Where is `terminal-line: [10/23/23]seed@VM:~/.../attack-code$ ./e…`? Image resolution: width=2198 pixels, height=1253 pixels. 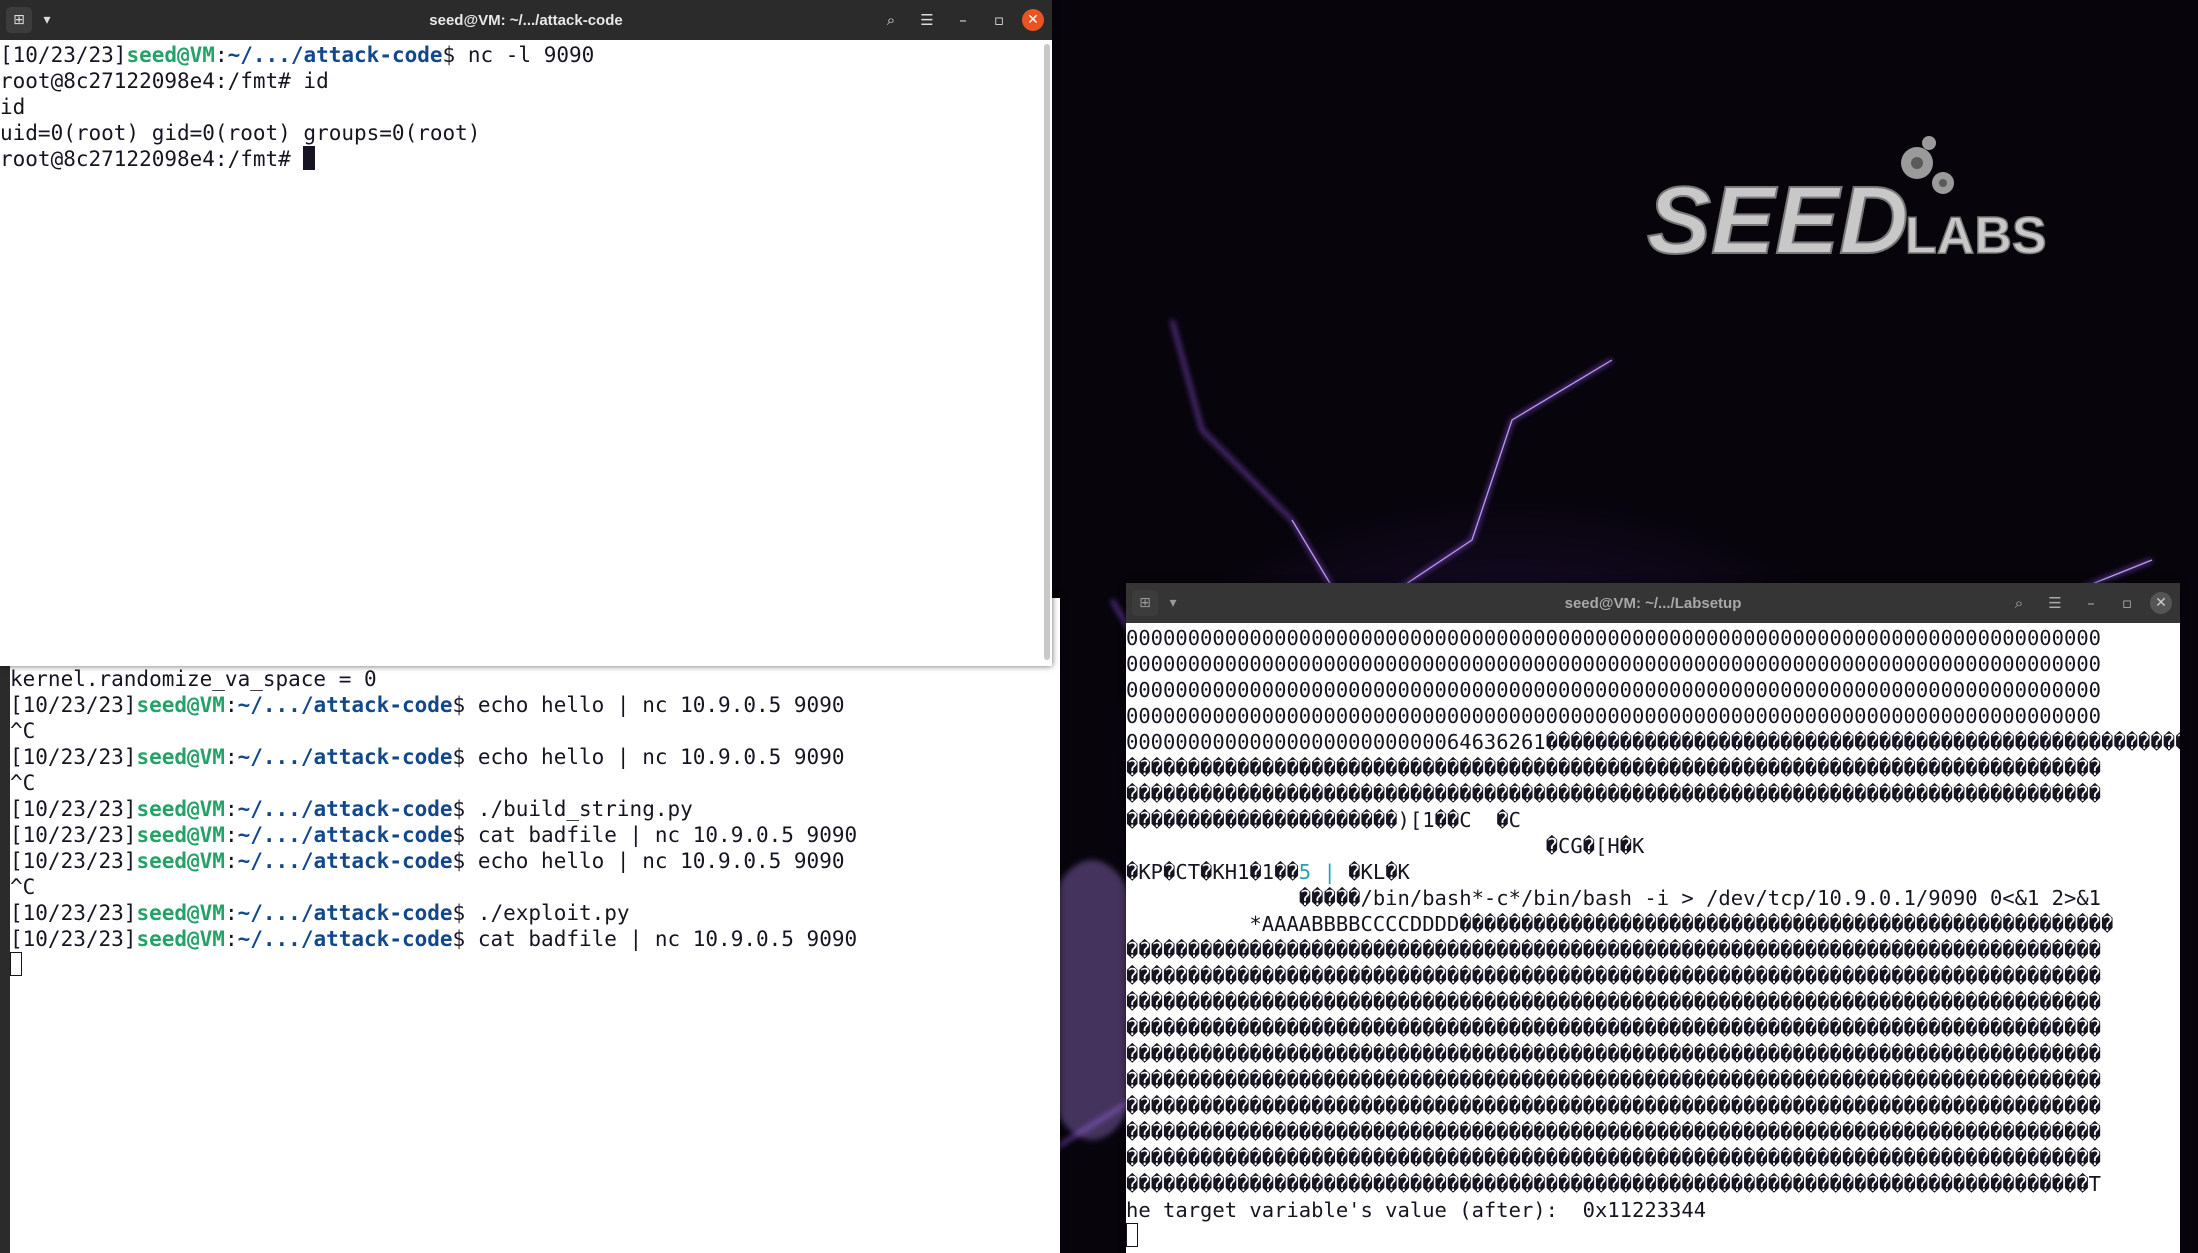 terminal-line: [10/23/23]seed@VM:~/.../attack-code$ ./e… is located at coordinates (535, 913).